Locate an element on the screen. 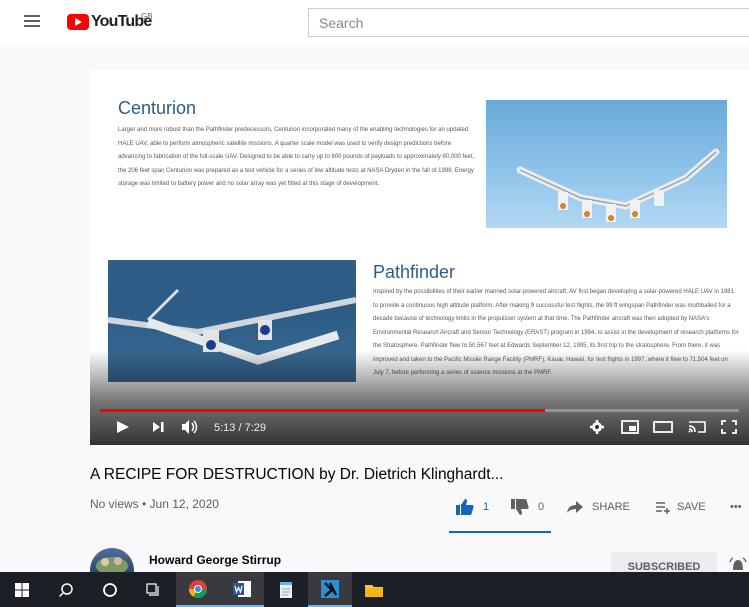 The width and height of the screenshot is (749, 607). progress-bar is located at coordinates (419, 410).